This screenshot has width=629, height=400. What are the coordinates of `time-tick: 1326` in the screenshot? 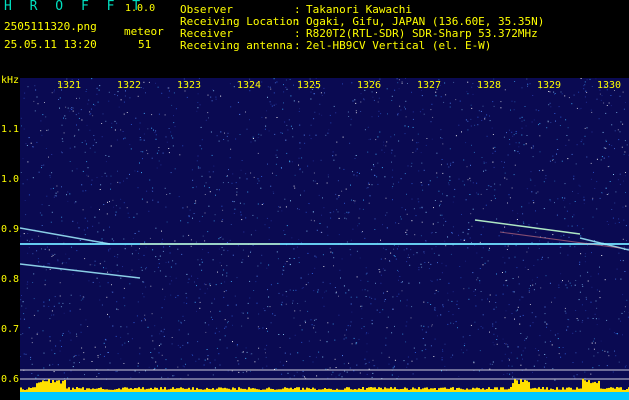 It's located at (369, 85).